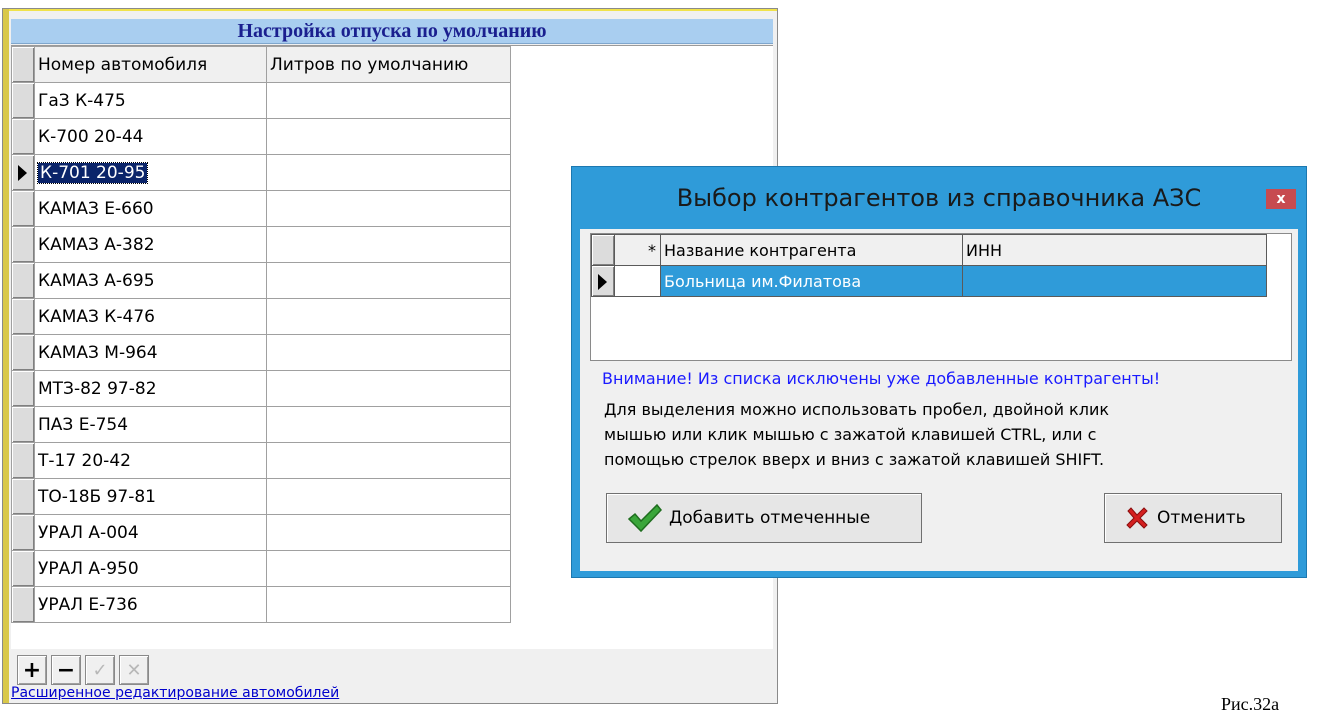  I want to click on vehicle-row: ТО-18Б 97-81, so click(261, 496).